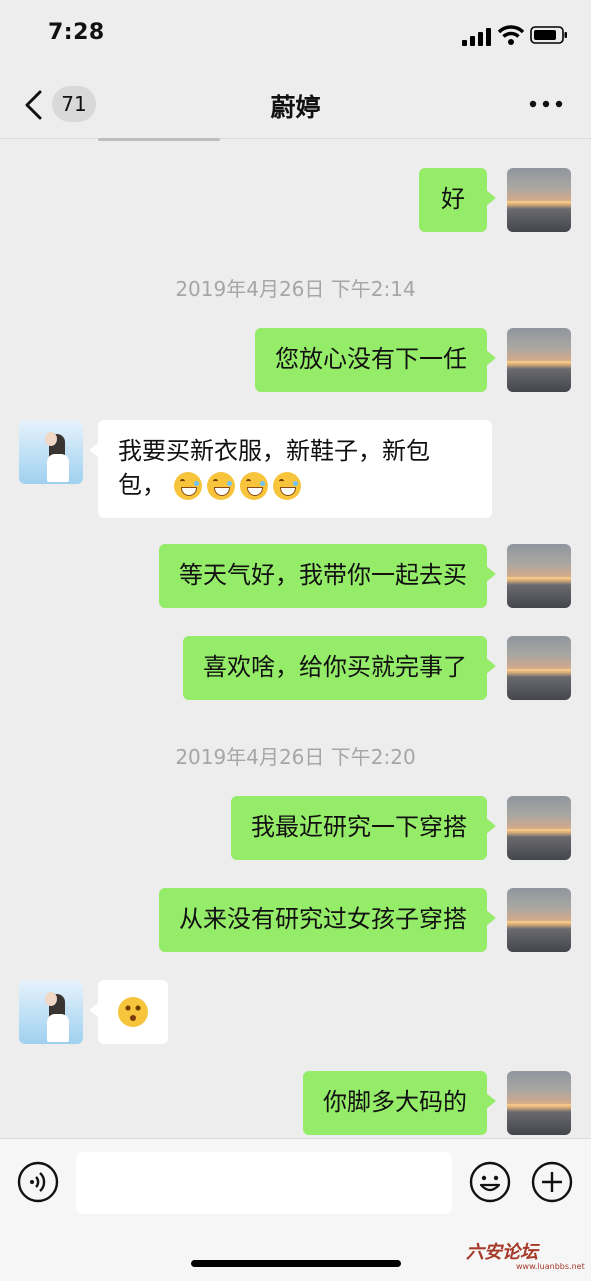  I want to click on message-bubble, so click(128, 1012).